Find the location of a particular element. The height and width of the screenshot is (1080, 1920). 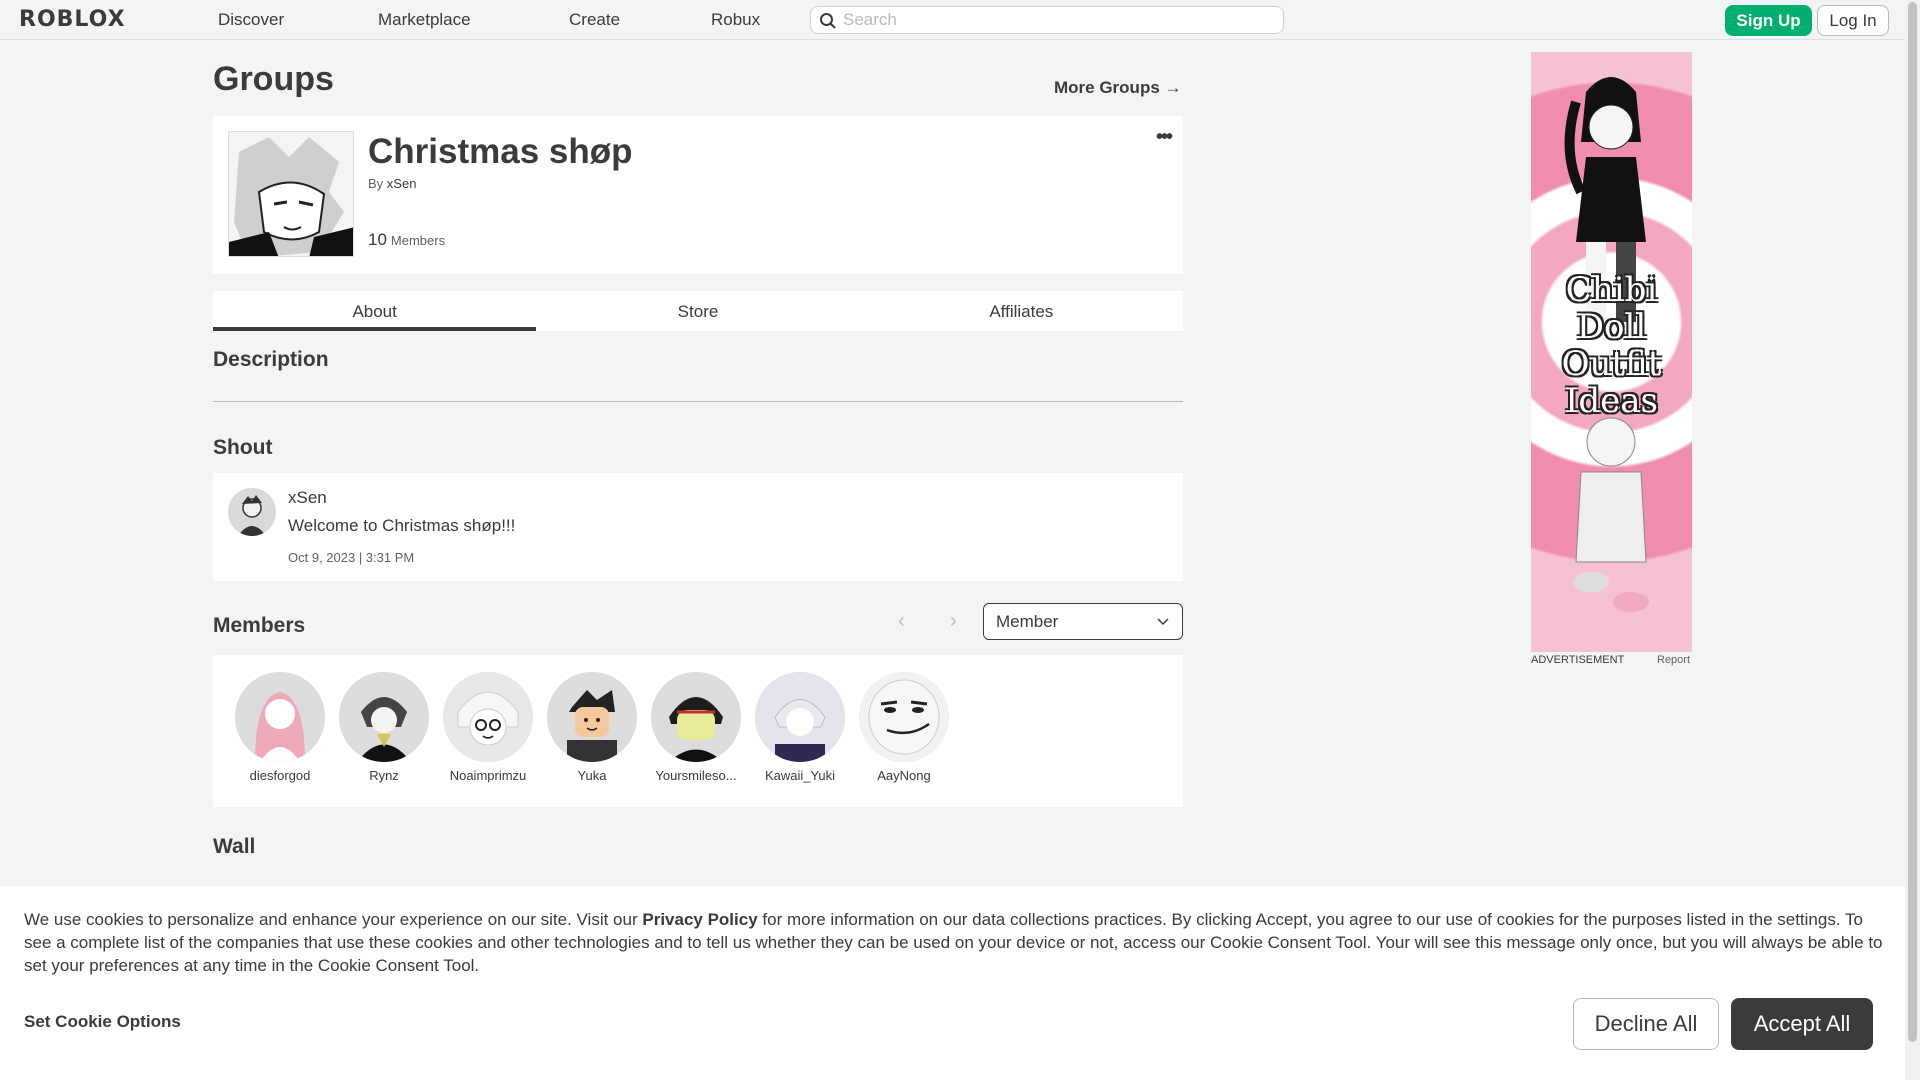

tab-affiliates: Affiliates is located at coordinates (1021, 311).